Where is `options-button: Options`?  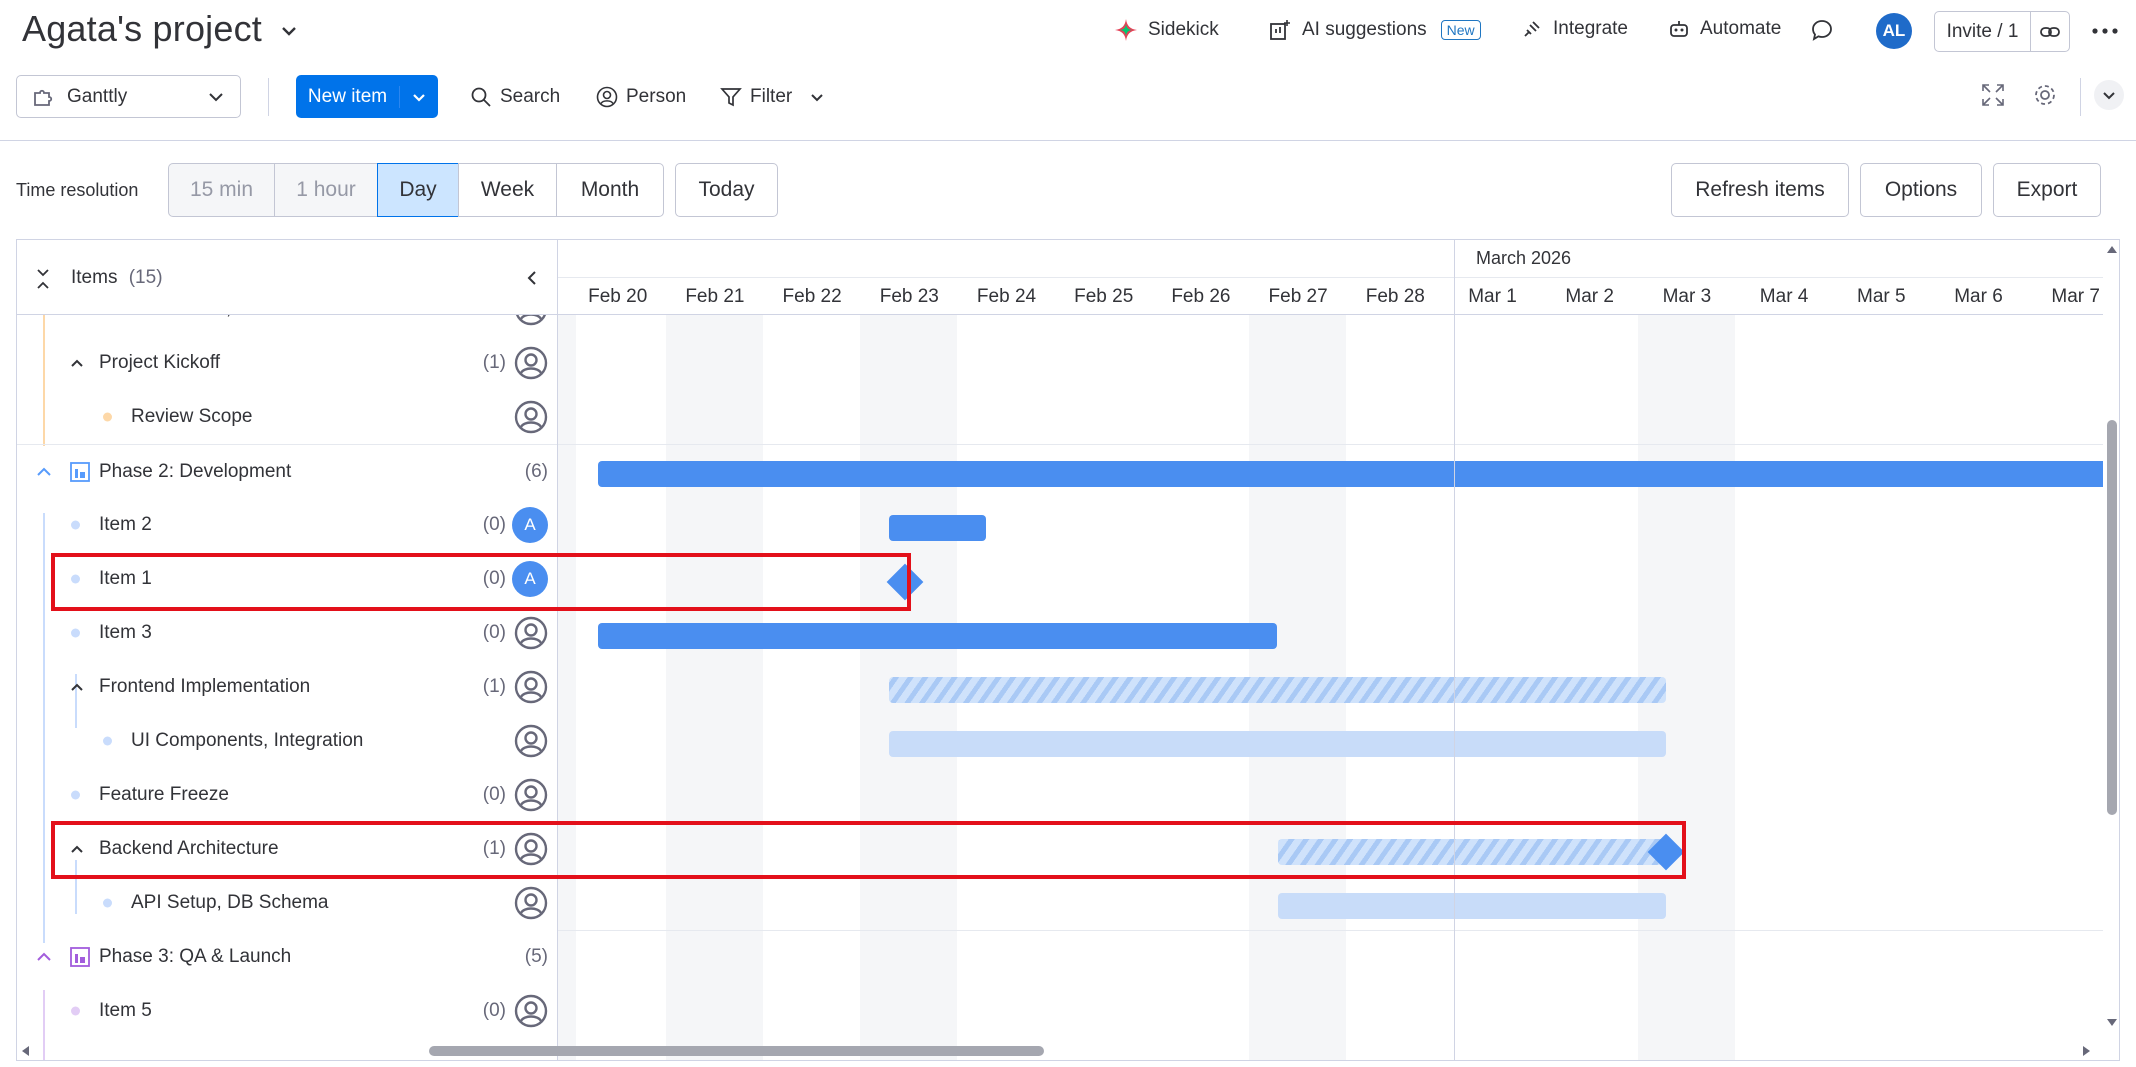 options-button: Options is located at coordinates (1921, 190).